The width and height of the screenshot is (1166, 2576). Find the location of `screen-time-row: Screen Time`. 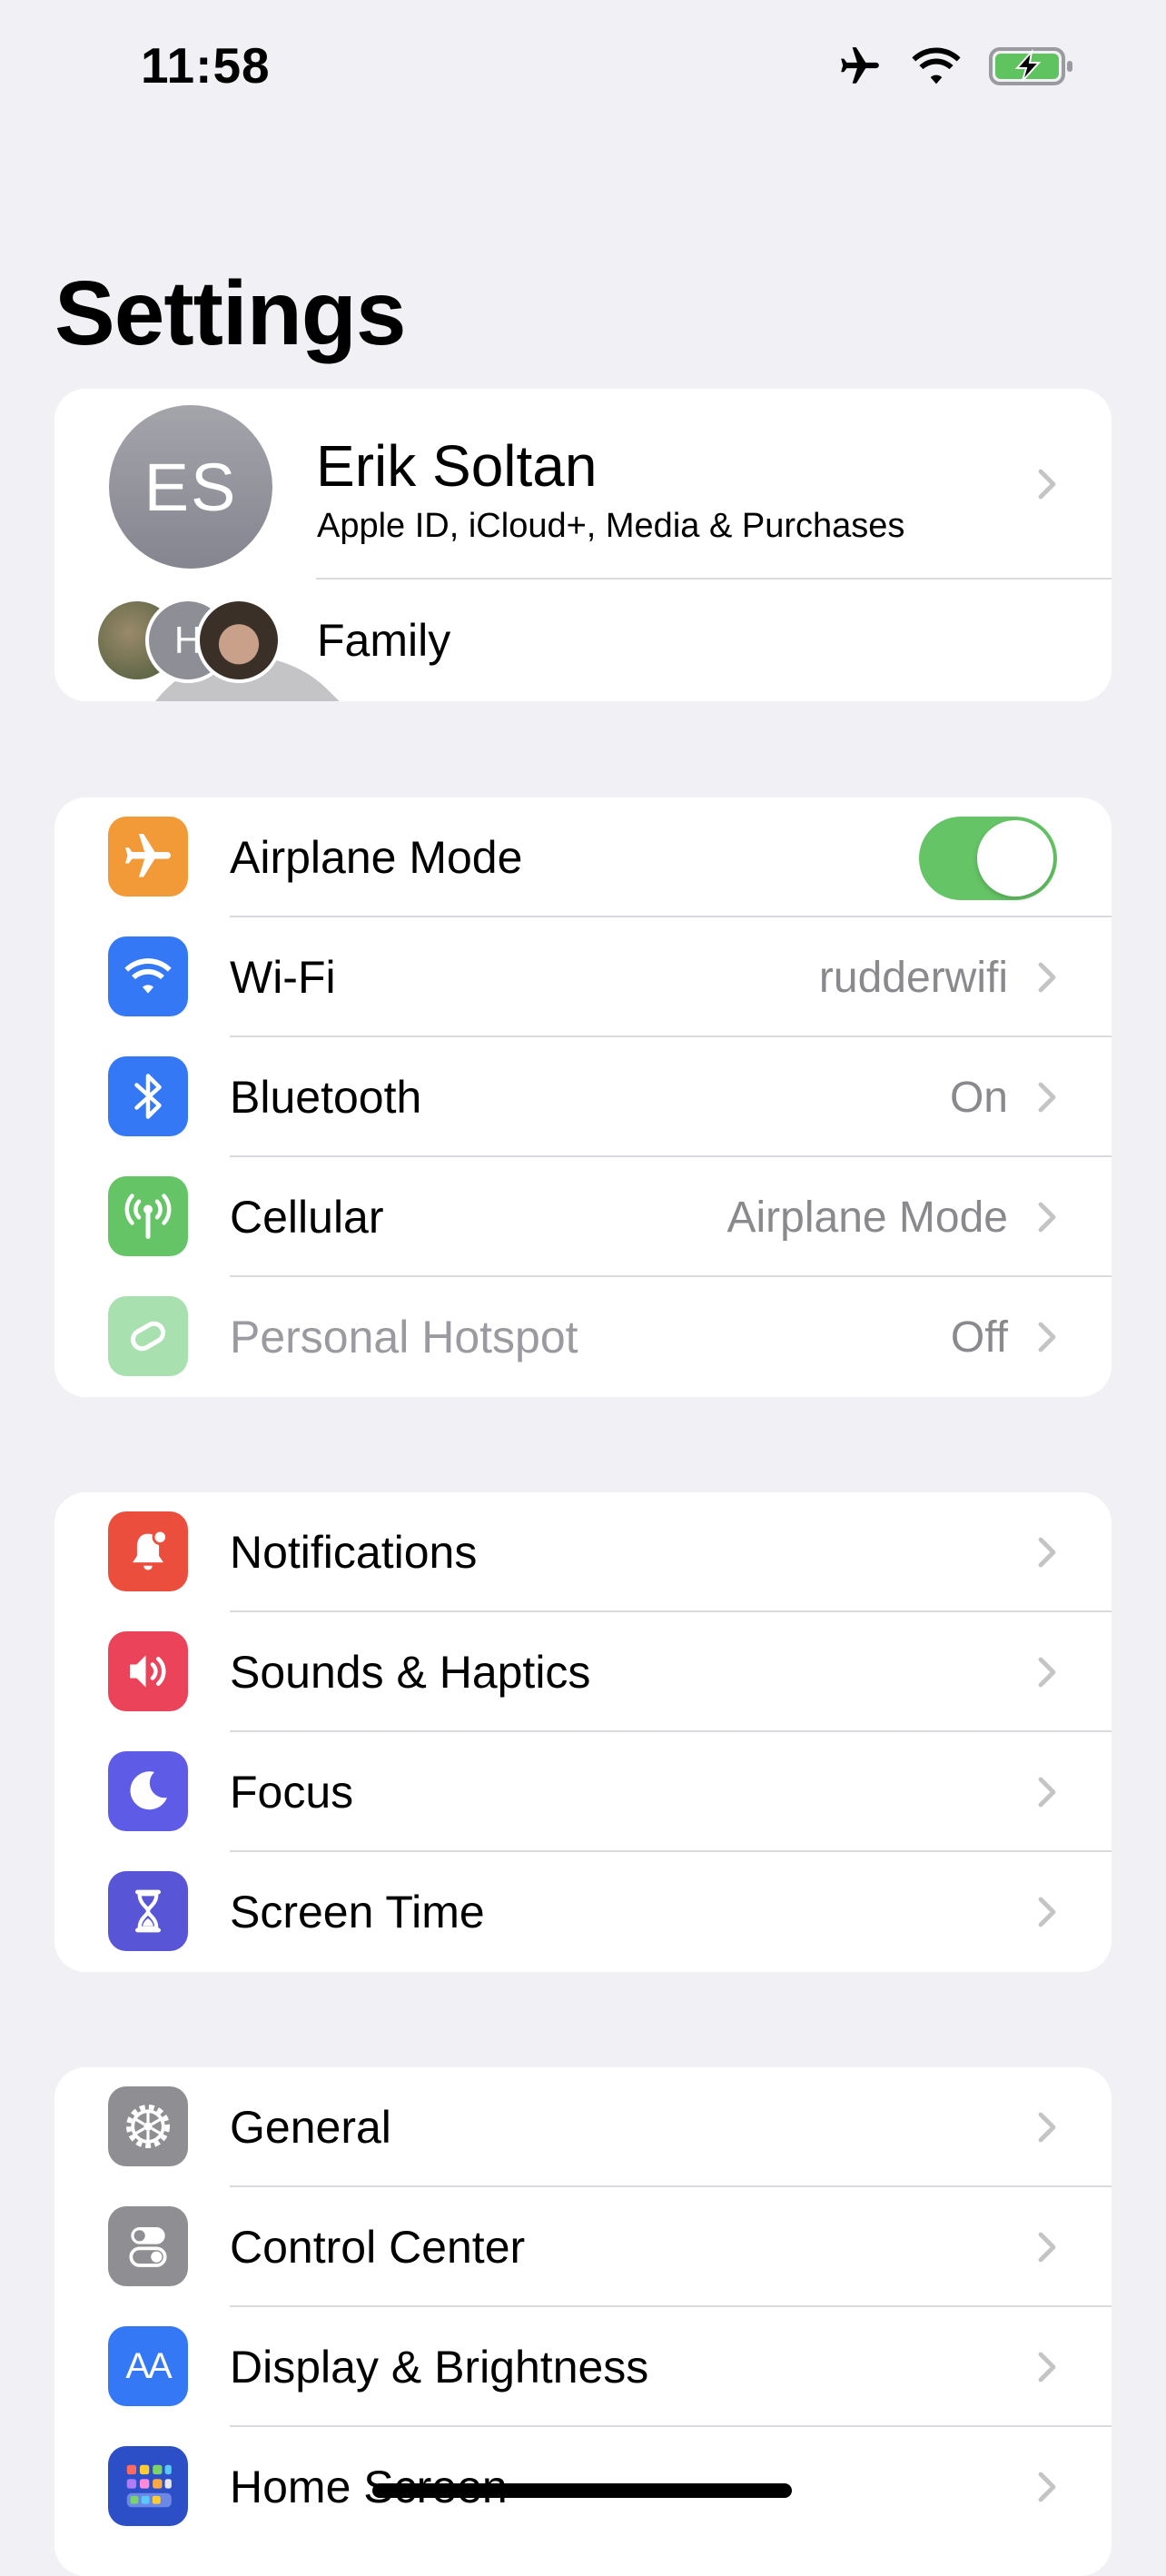

screen-time-row: Screen Time is located at coordinates (583, 1912).